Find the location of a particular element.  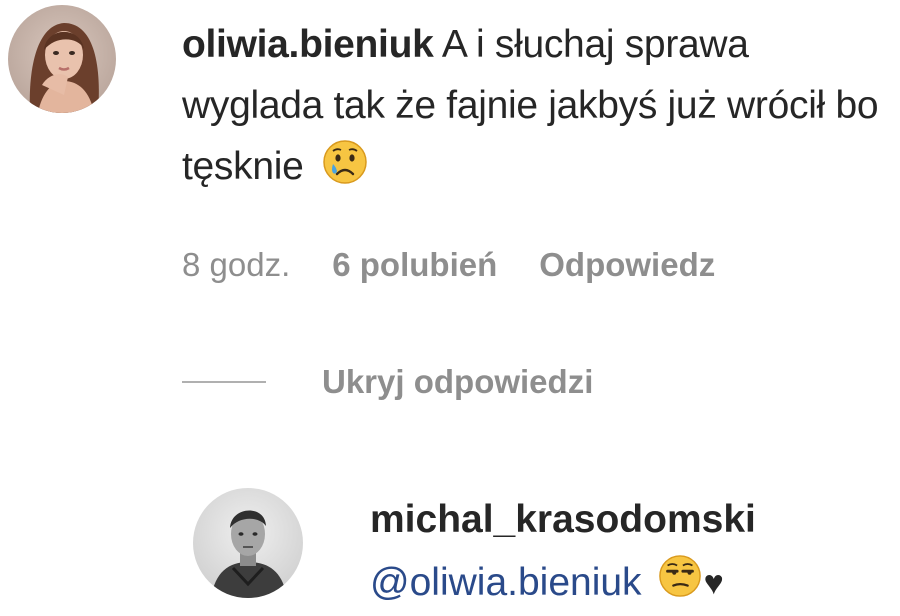

unamused-face-icon is located at coordinates (680, 582).